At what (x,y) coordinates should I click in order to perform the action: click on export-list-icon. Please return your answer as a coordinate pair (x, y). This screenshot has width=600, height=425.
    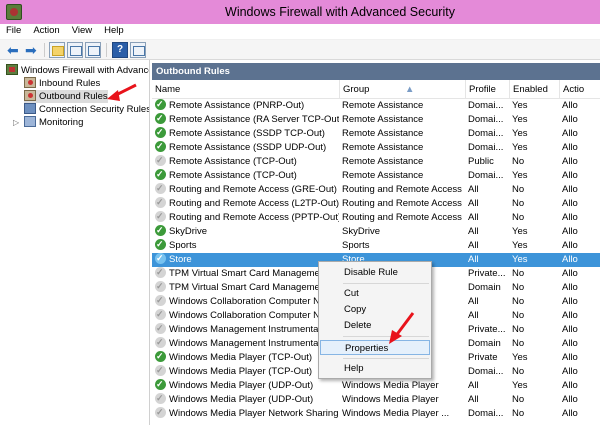
    Looking at the image, I should click on (93, 50).